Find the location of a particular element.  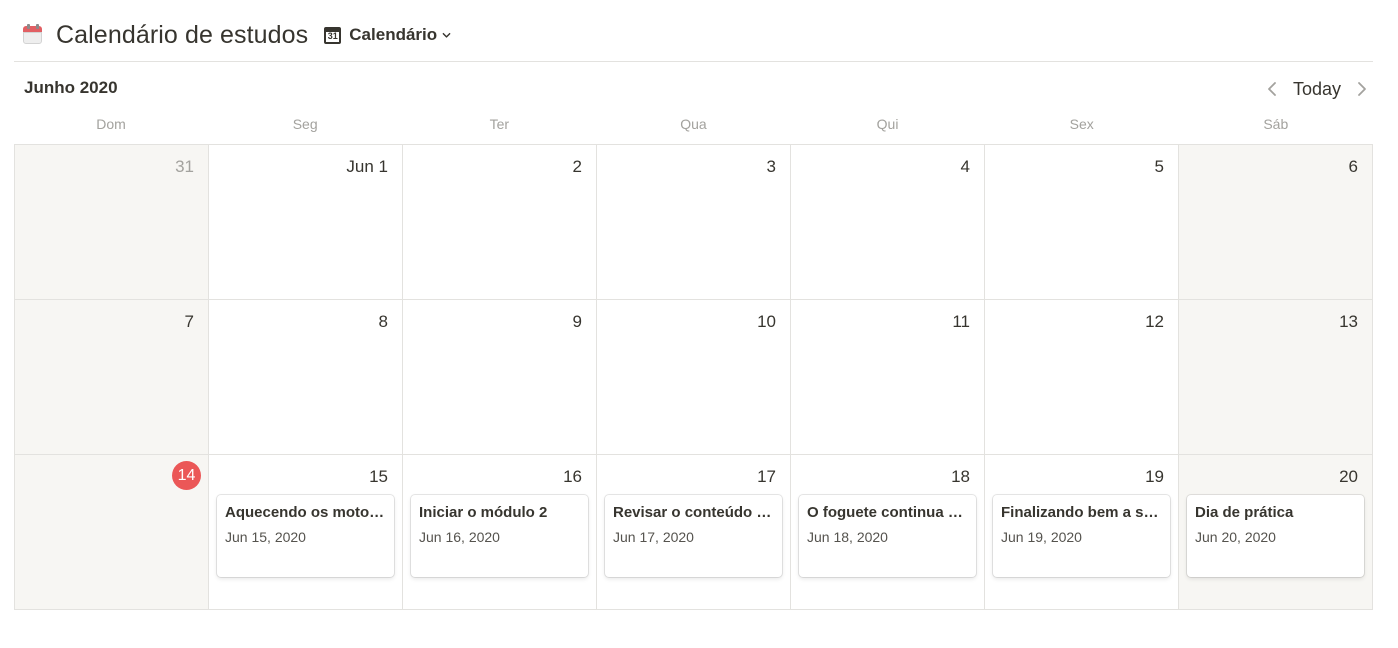

event-card: Iniciar o módulo 2 Jun 16, 2020 is located at coordinates (499, 536).